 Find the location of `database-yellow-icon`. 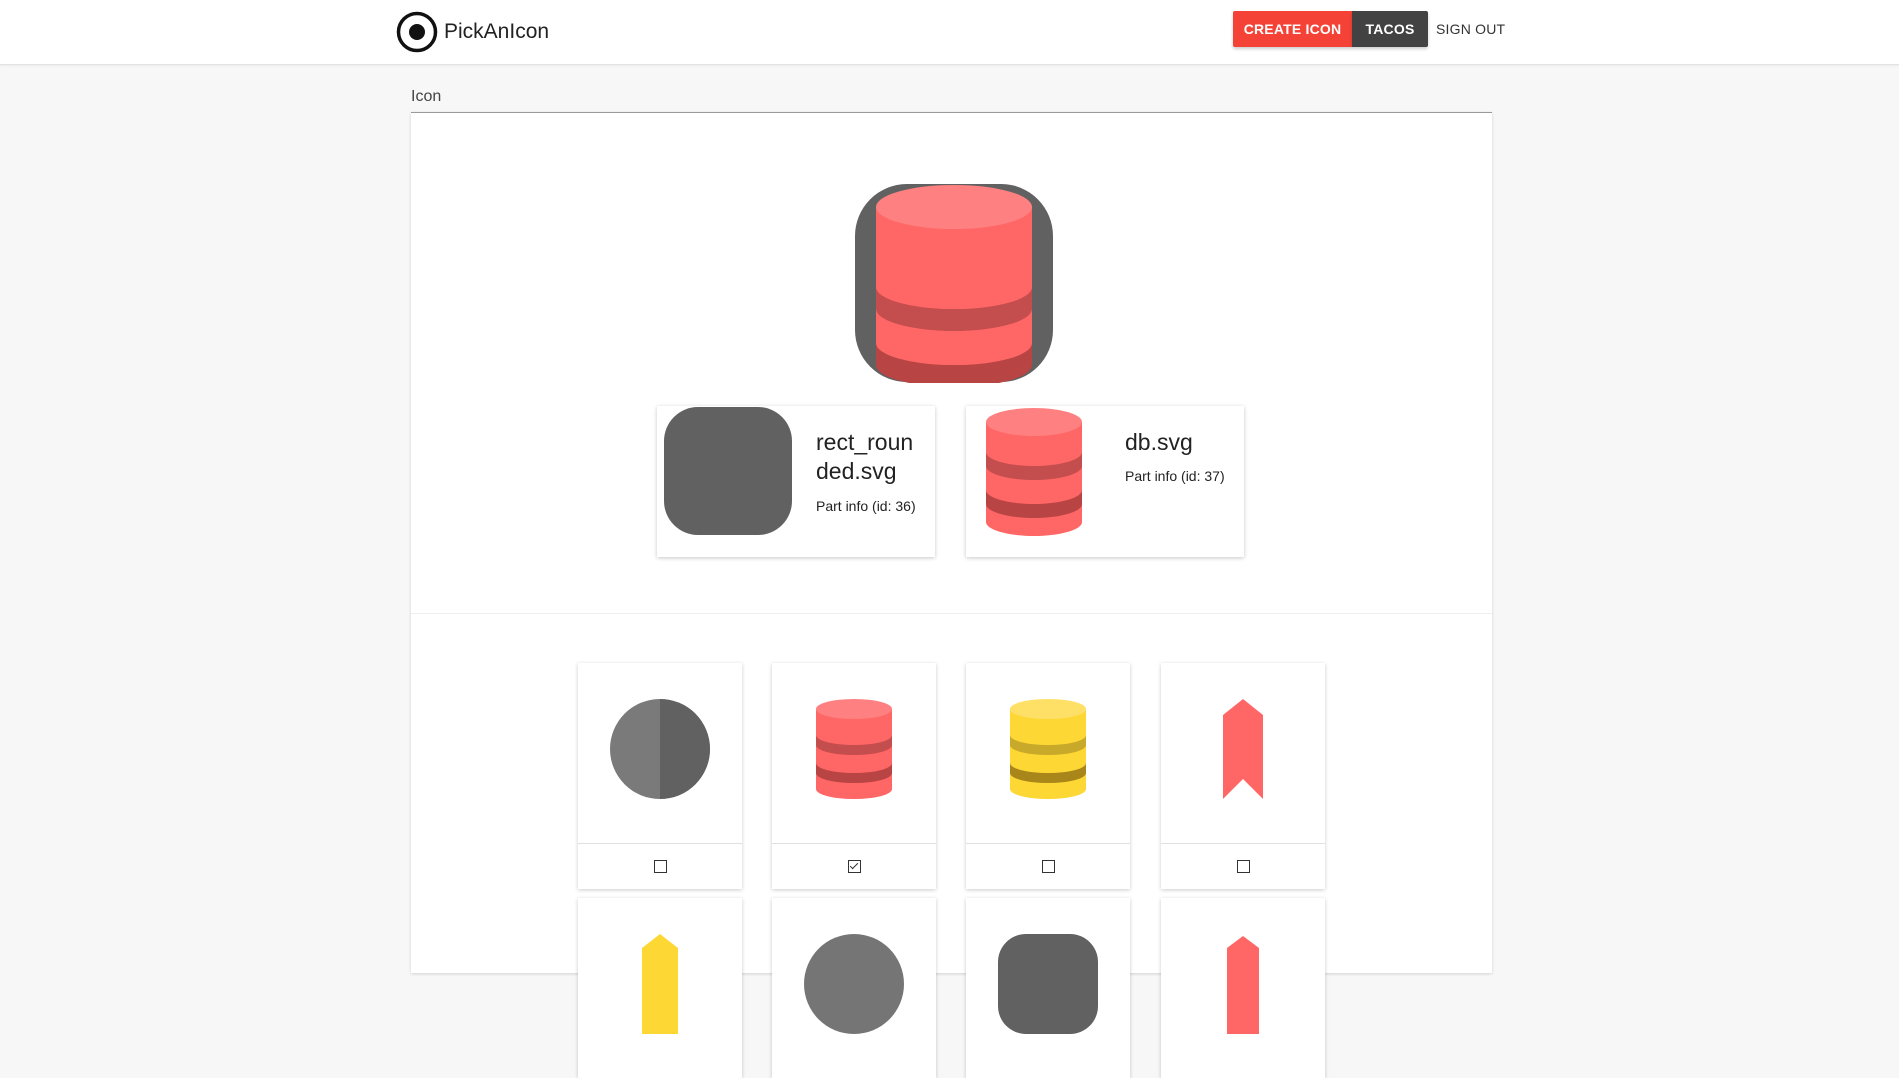

database-yellow-icon is located at coordinates (1048, 749).